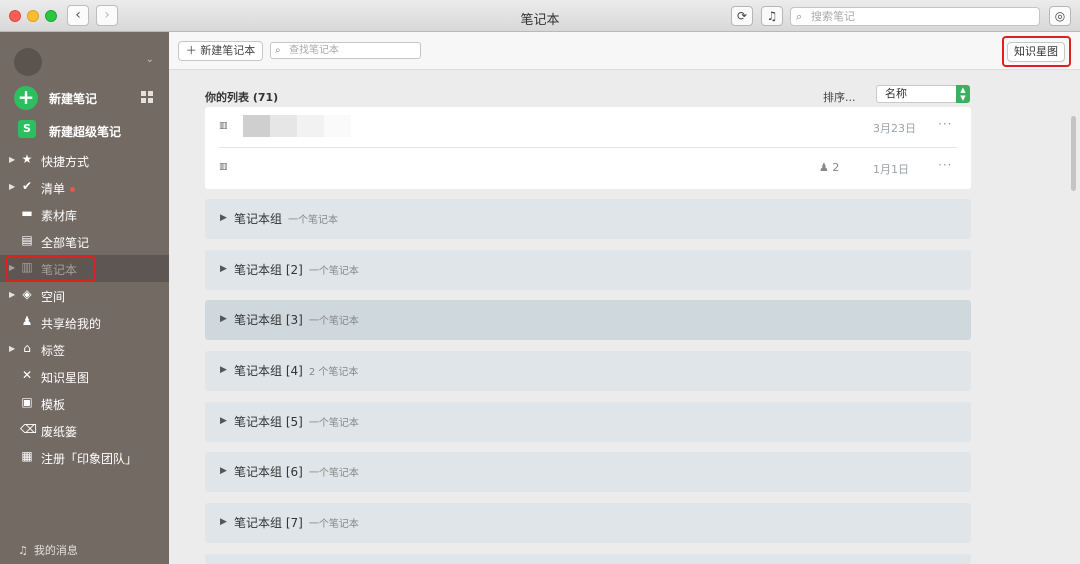 The width and height of the screenshot is (1080, 564). What do you see at coordinates (149, 59) in the screenshot?
I see `chevron-down-icon: ⌄` at bounding box center [149, 59].